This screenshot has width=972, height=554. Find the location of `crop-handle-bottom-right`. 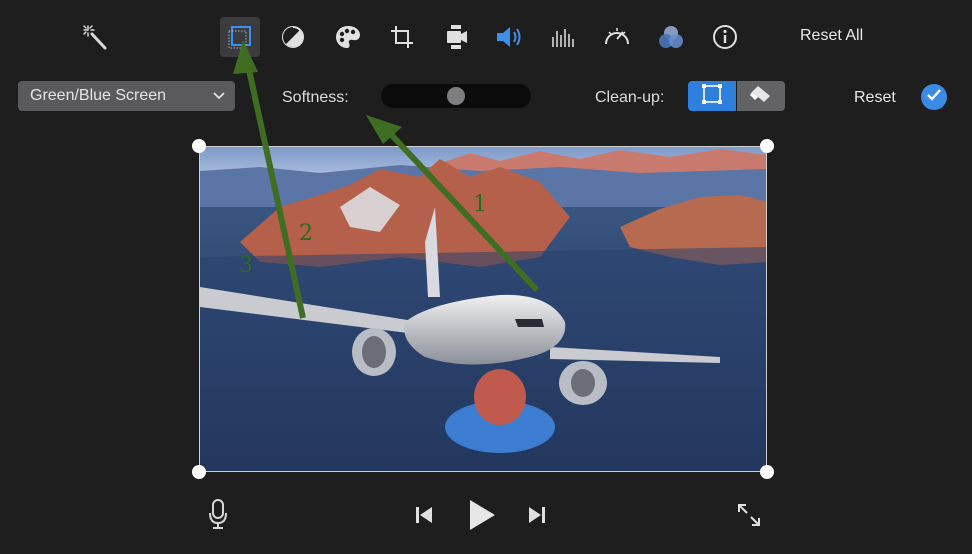

crop-handle-bottom-right is located at coordinates (767, 472).